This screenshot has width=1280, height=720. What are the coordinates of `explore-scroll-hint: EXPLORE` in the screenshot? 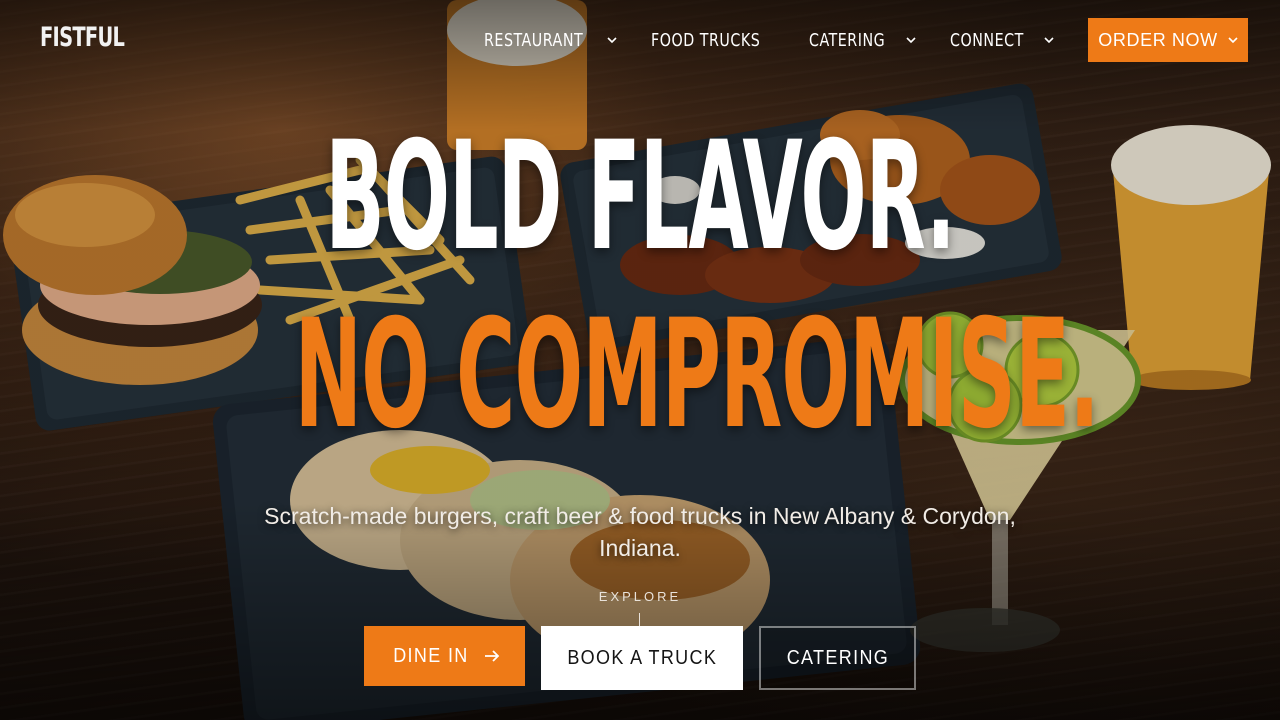 It's located at (640, 596).